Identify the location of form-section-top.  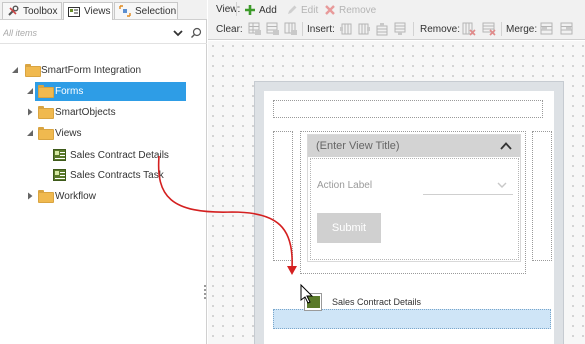
(408, 109).